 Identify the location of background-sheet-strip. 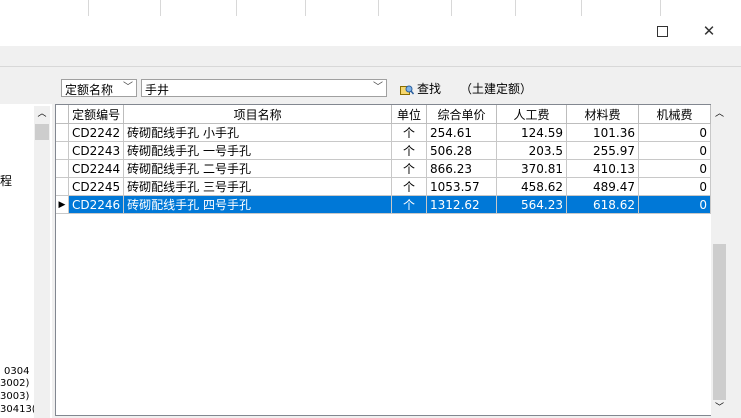
(370, 8).